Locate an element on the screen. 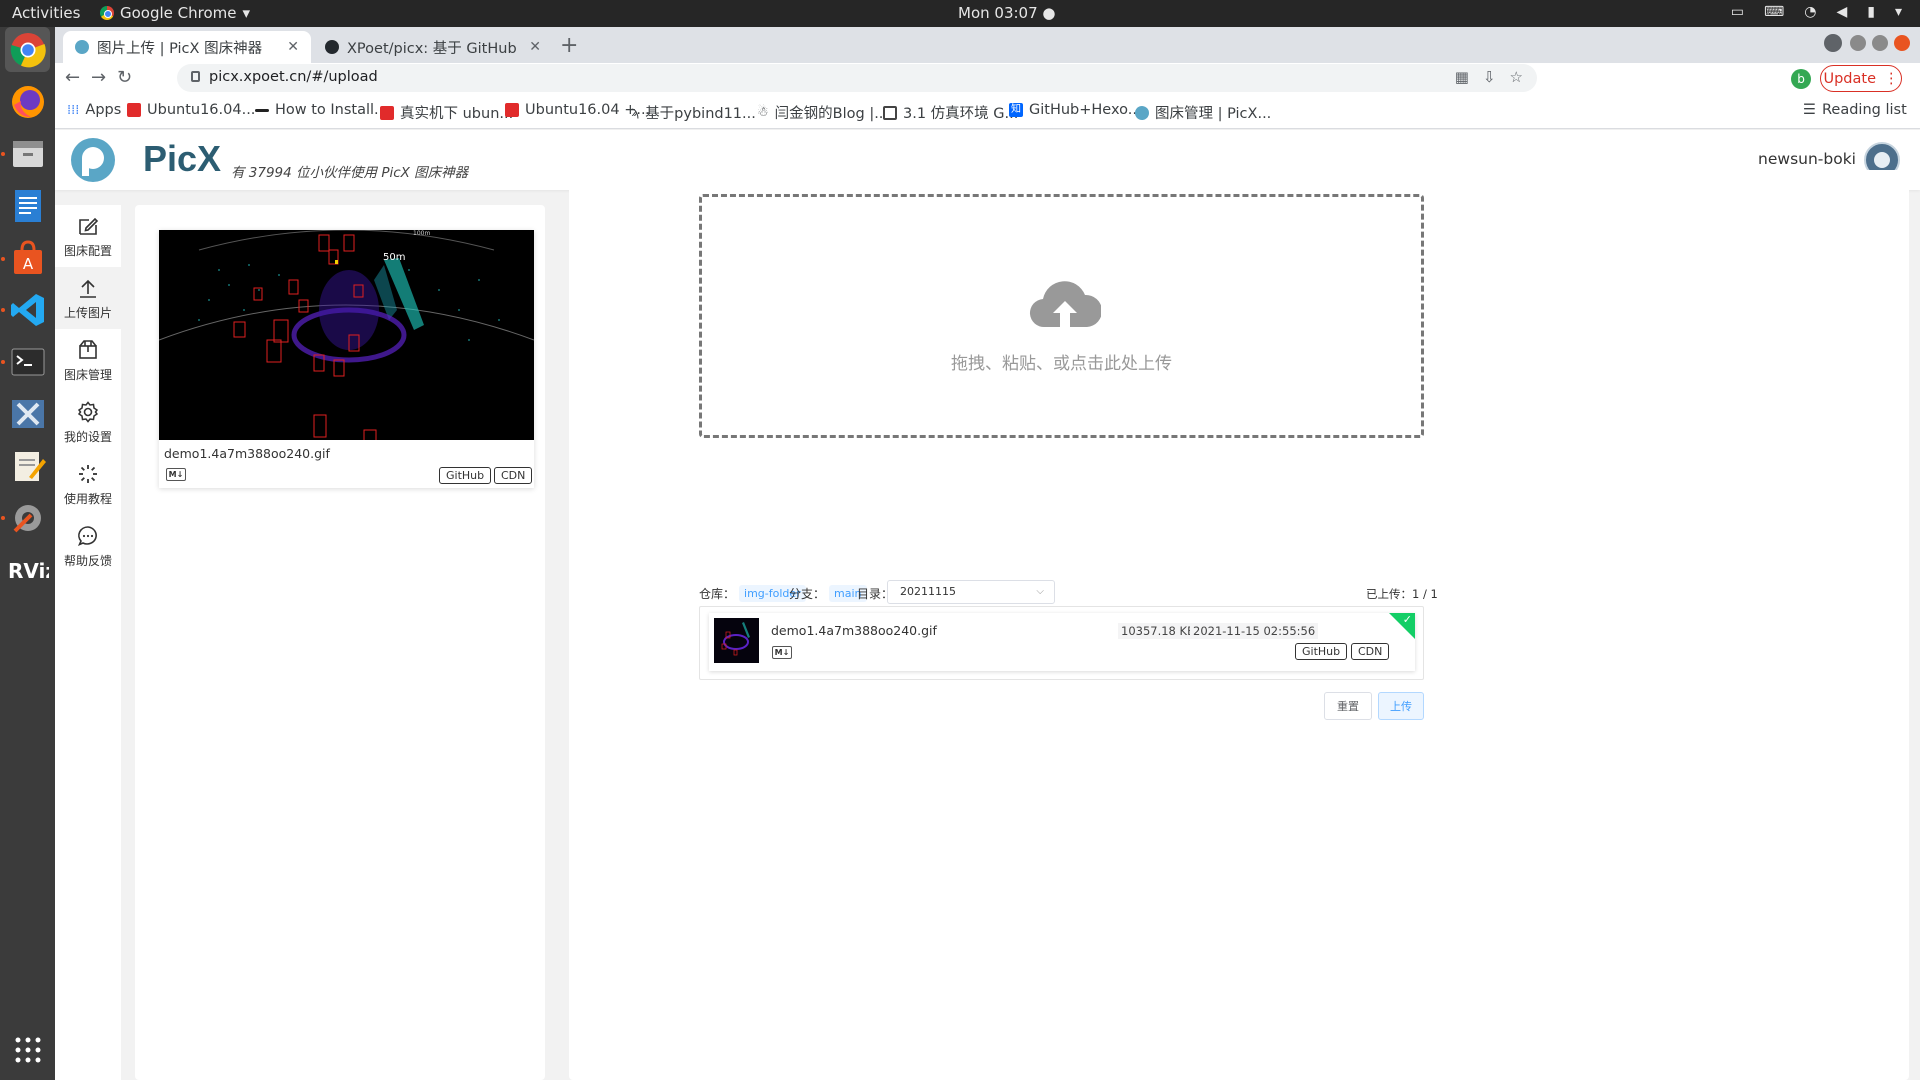 Image resolution: width=1920 pixels, height=1080 pixels. close-window-icon is located at coordinates (1902, 43).